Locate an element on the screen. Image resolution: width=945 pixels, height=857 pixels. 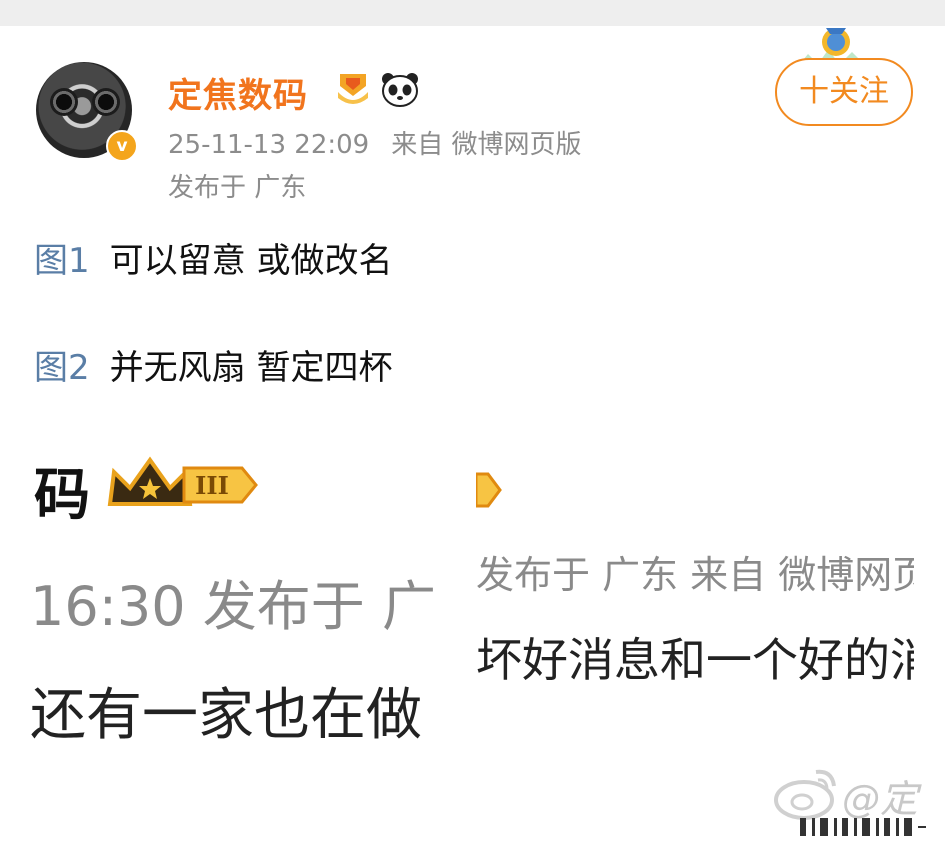
panda-icon is located at coordinates (400, 89).